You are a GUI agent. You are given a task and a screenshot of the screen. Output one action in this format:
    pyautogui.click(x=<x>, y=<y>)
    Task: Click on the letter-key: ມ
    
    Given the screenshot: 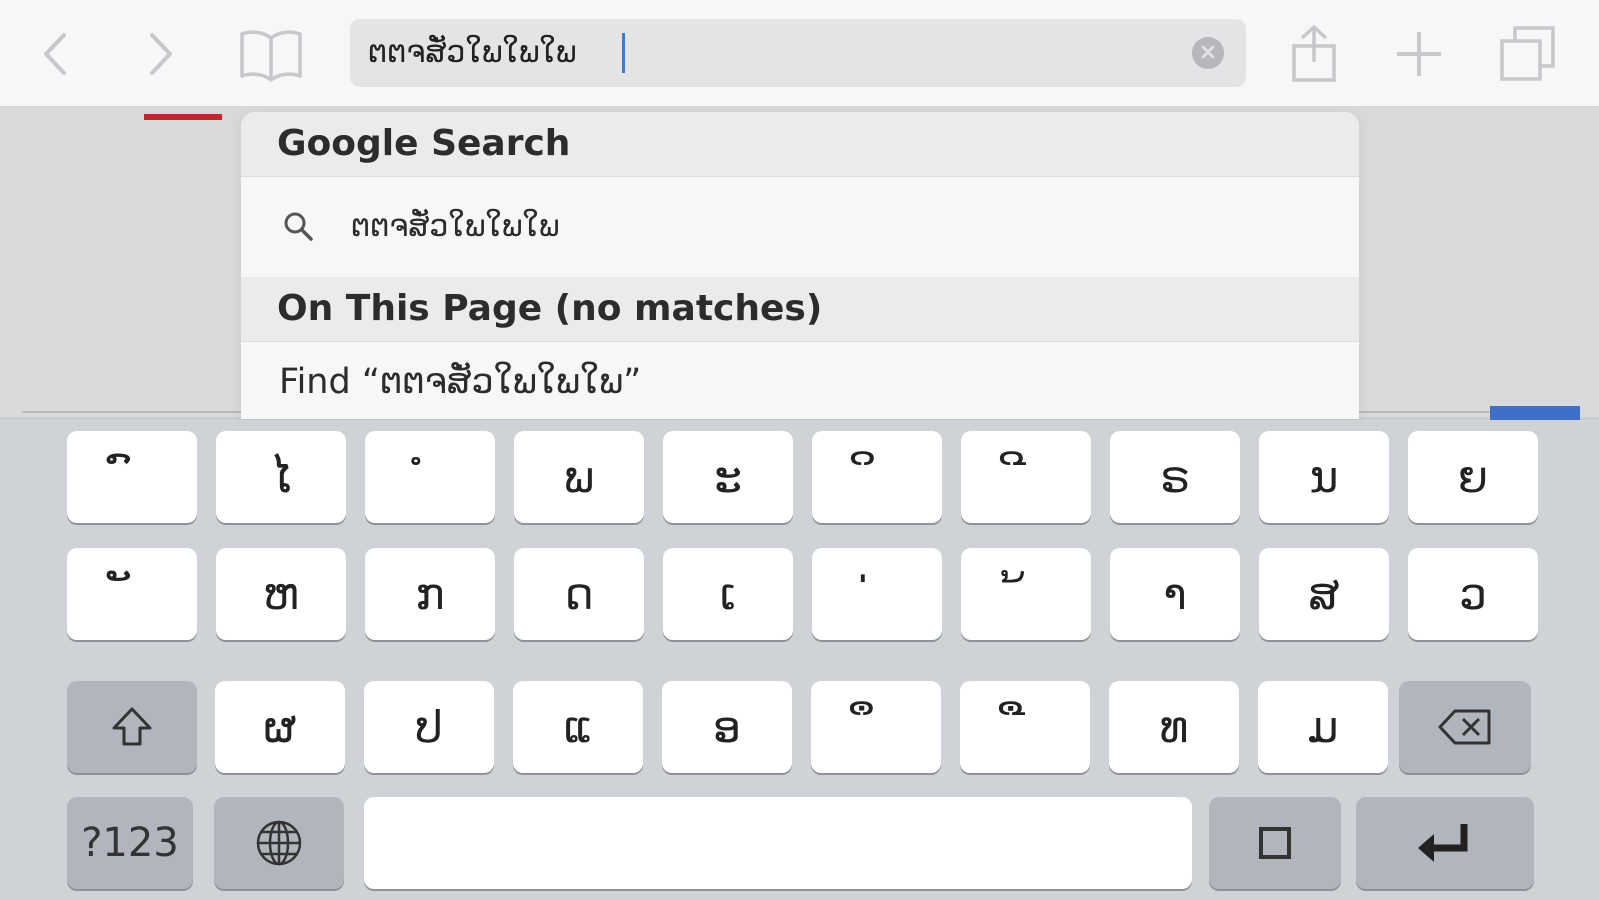 What is the action you would take?
    pyautogui.click(x=1323, y=727)
    